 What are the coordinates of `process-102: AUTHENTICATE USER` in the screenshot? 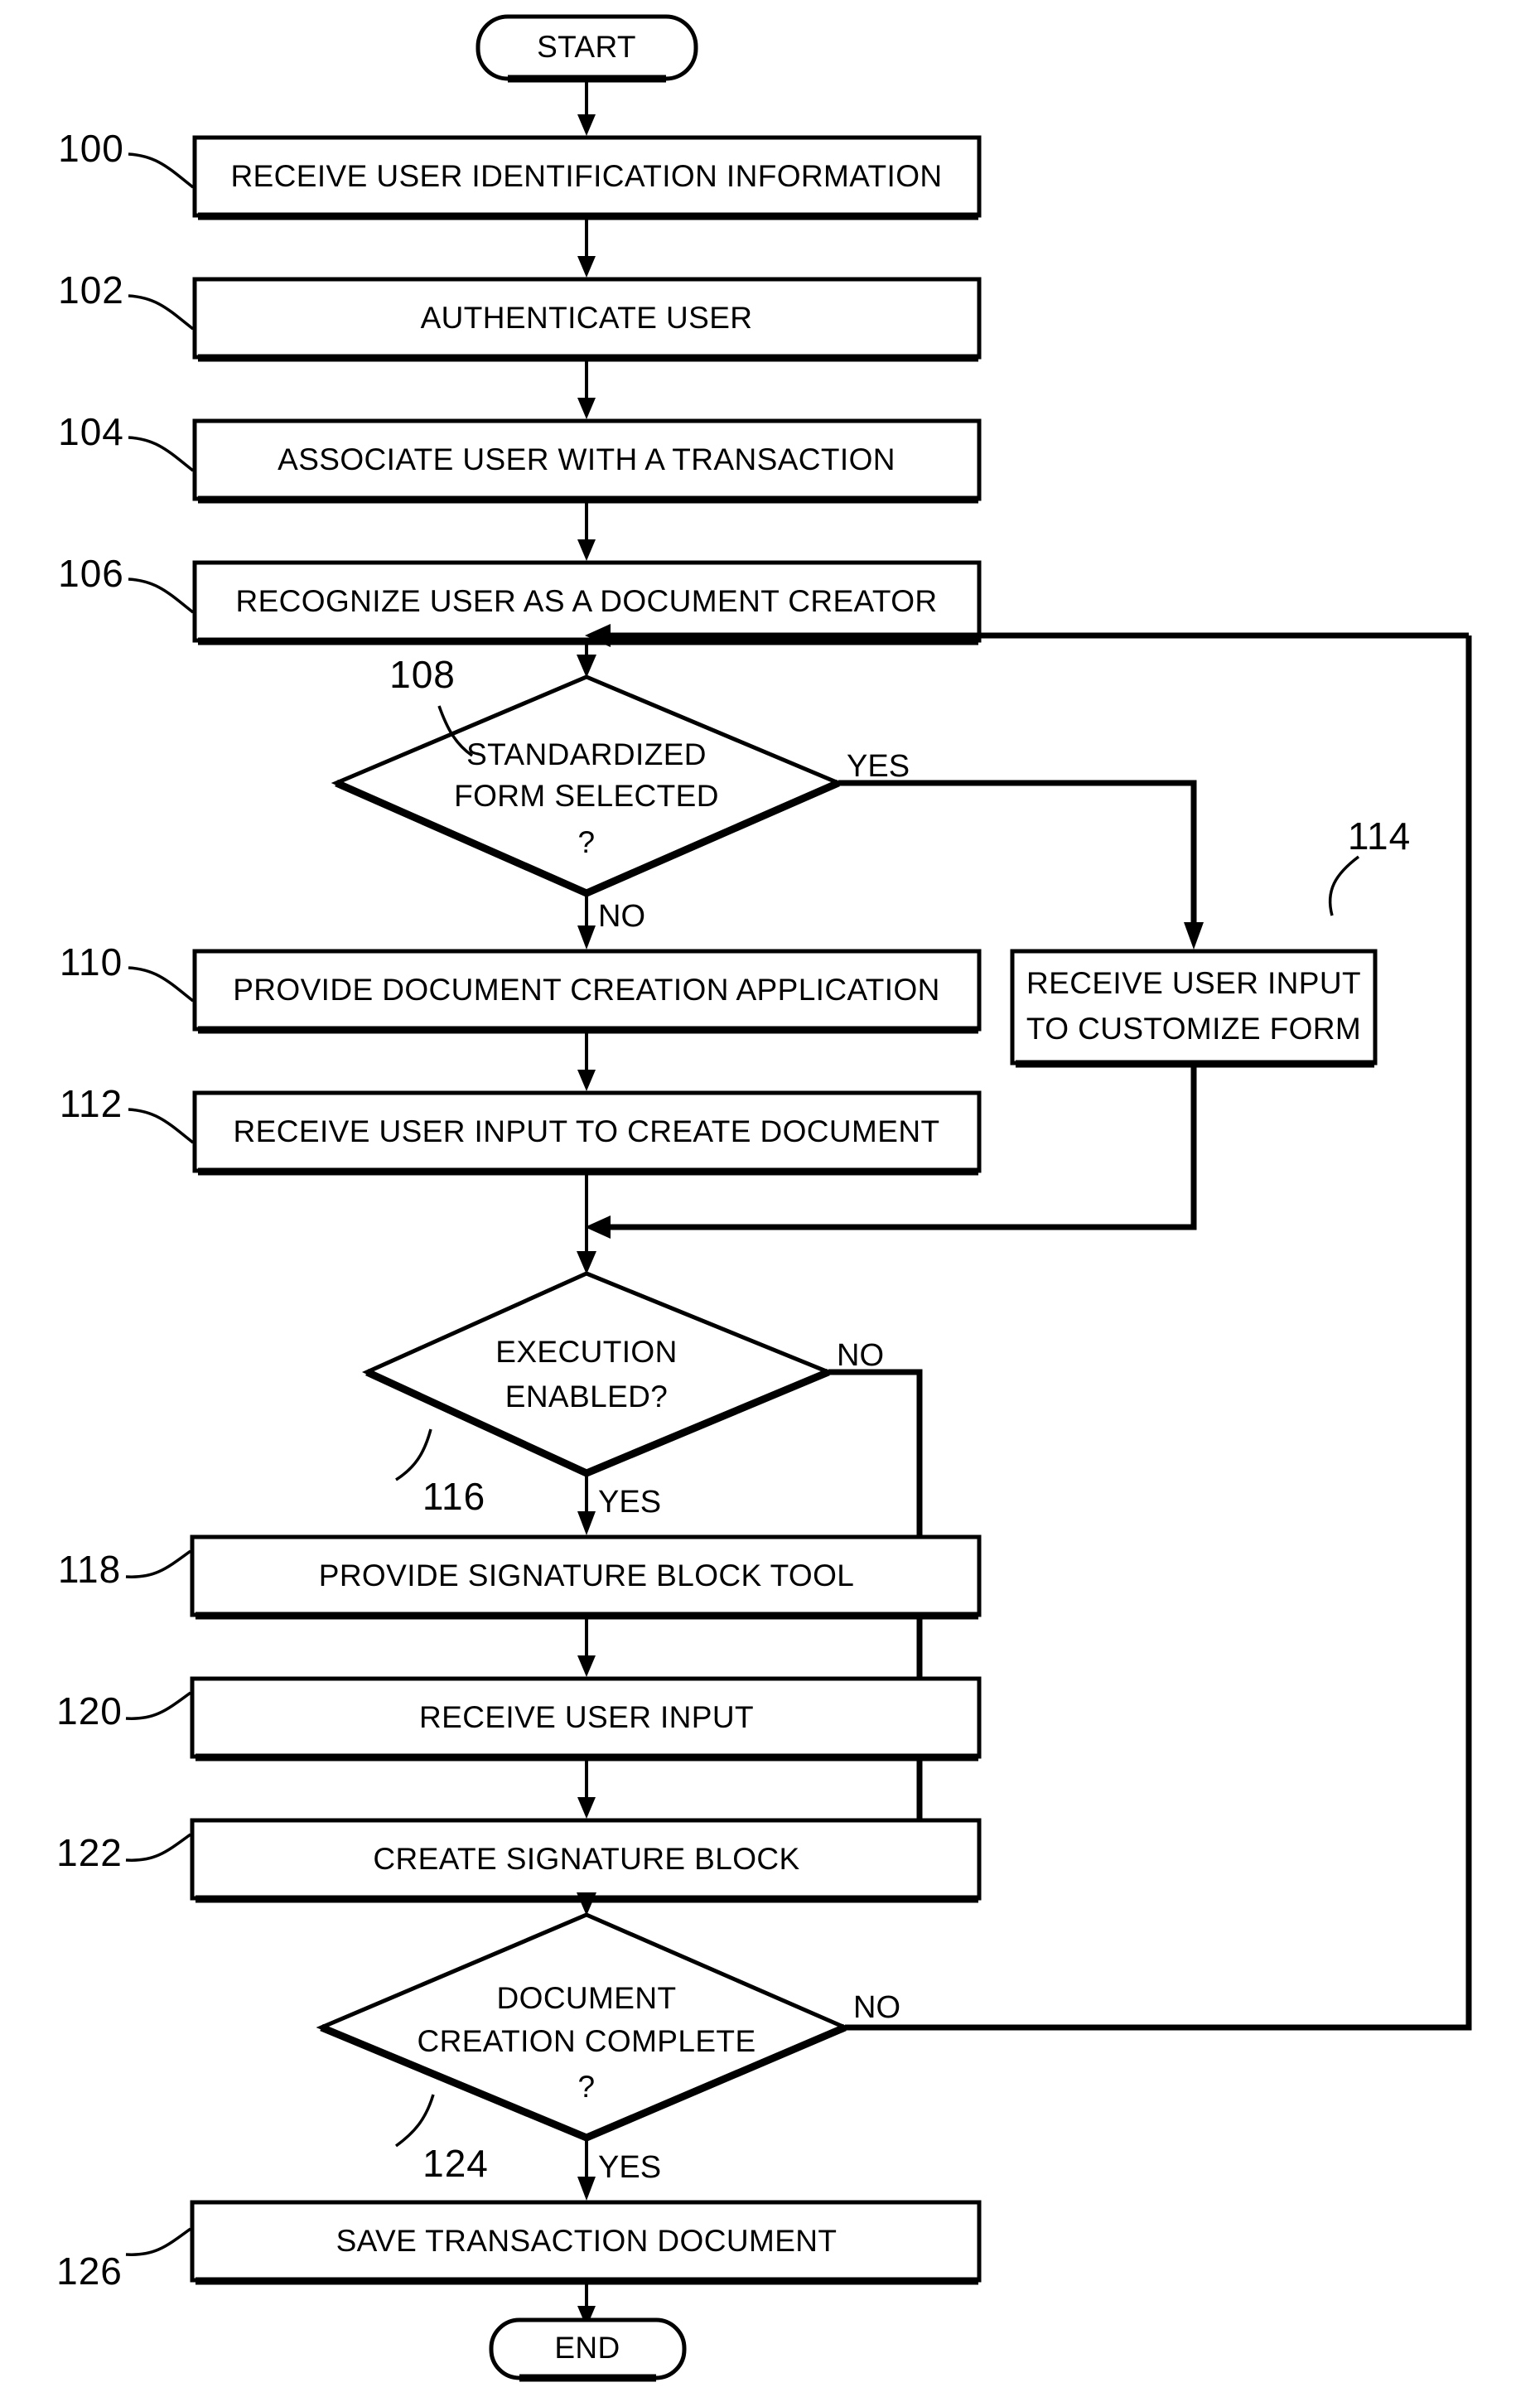 It's located at (587, 319).